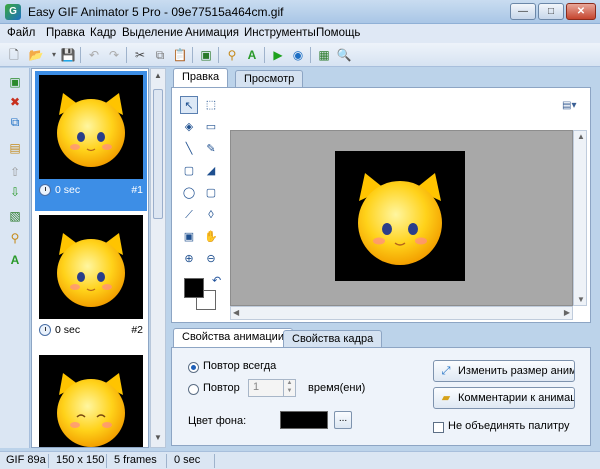  What do you see at coordinates (240, 366) in the screenshot?
I see `repeat-always-label: Повтор всегда` at bounding box center [240, 366].